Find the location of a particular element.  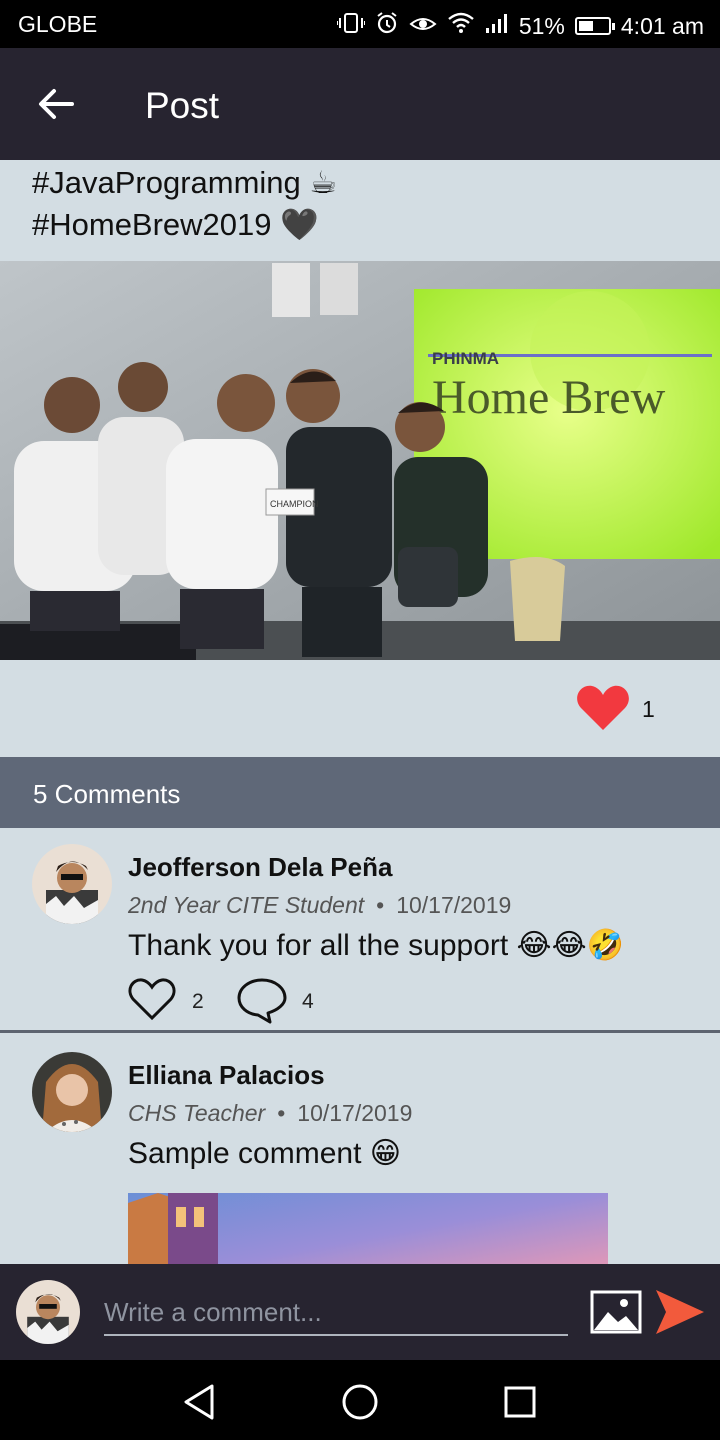

speech-bubble-icon is located at coordinates (262, 1001).